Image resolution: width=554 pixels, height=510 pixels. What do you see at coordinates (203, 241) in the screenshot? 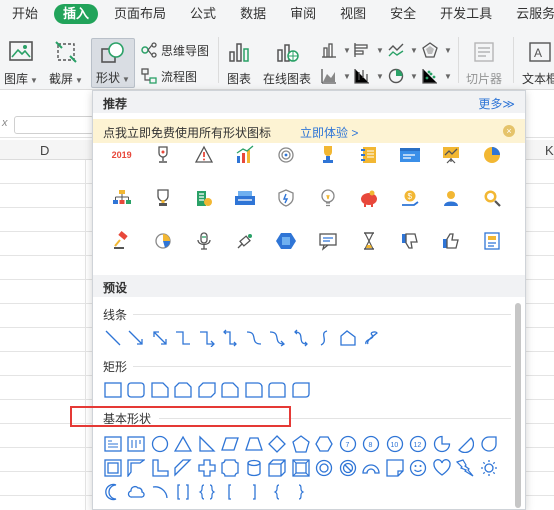
I see `microphone-icon` at bounding box center [203, 241].